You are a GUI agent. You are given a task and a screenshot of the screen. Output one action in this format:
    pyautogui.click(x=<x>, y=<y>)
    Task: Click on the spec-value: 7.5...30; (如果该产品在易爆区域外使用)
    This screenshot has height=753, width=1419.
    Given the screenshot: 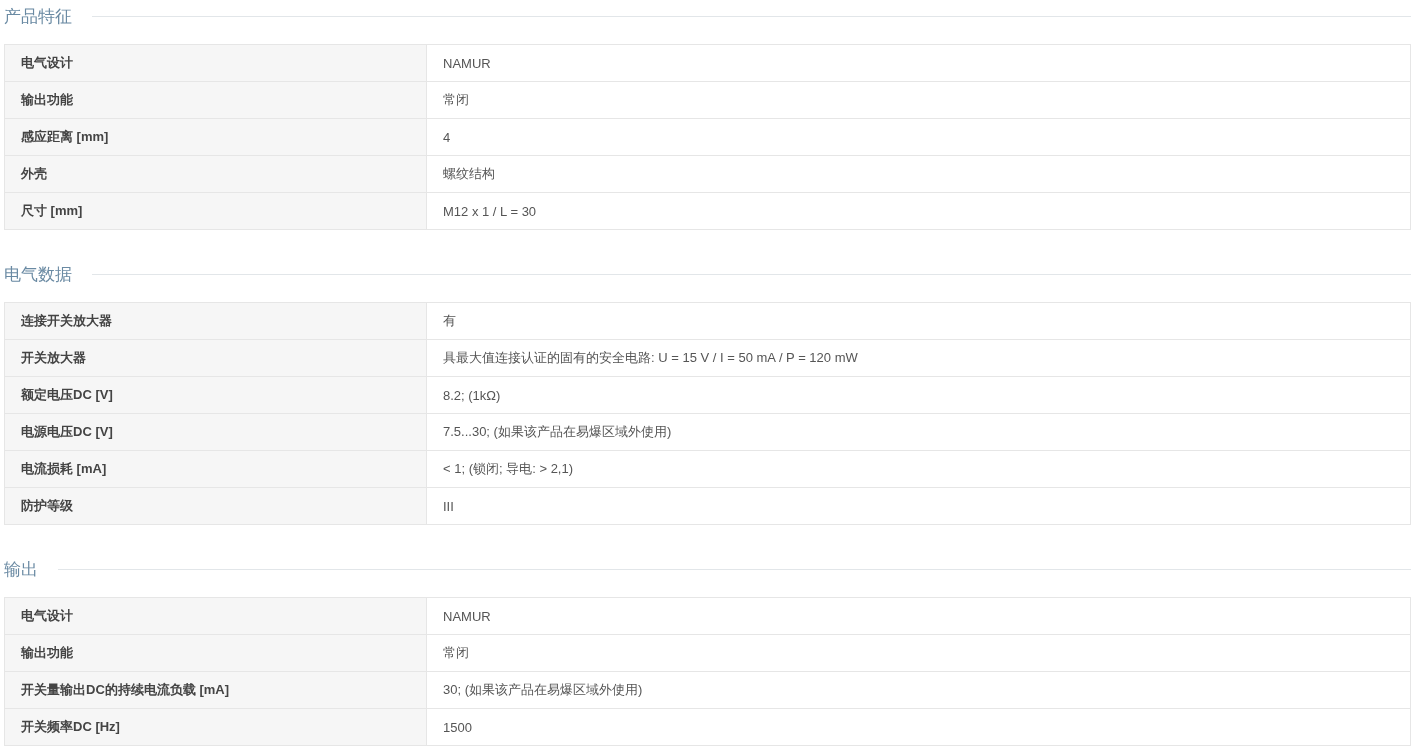 What is the action you would take?
    pyautogui.click(x=557, y=432)
    